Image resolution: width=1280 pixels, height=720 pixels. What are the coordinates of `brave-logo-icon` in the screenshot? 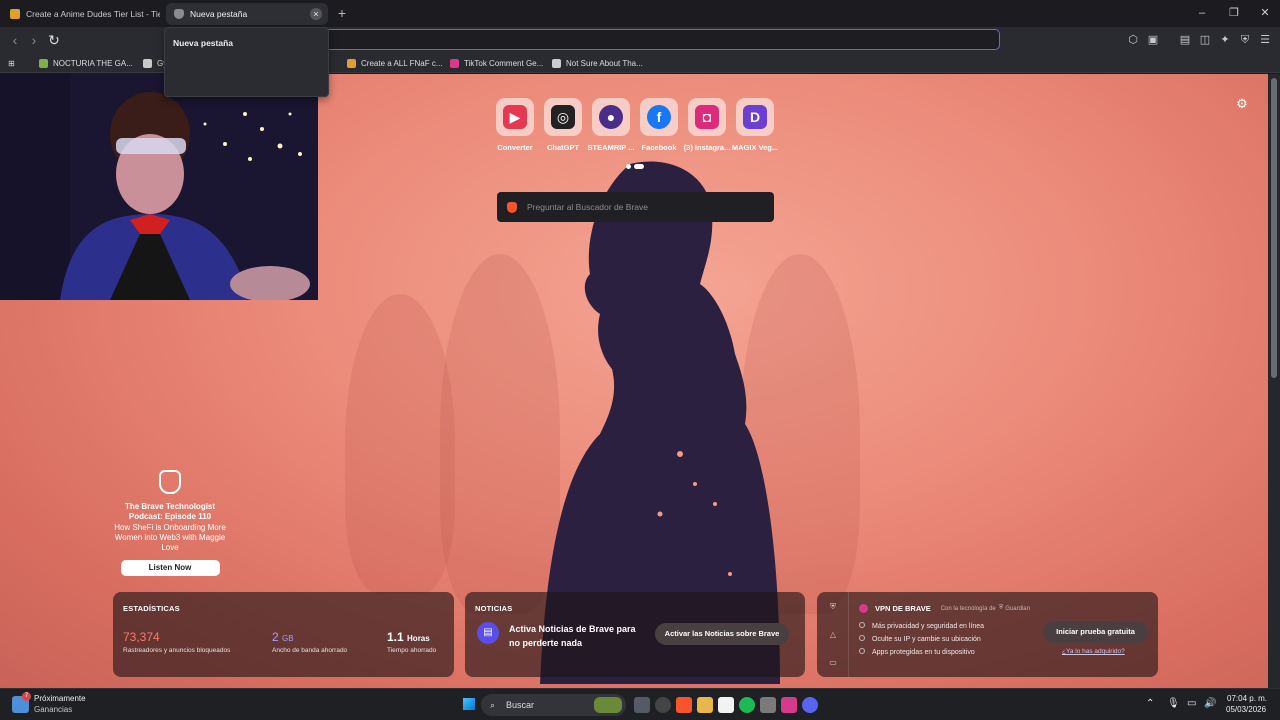 It's located at (170, 482).